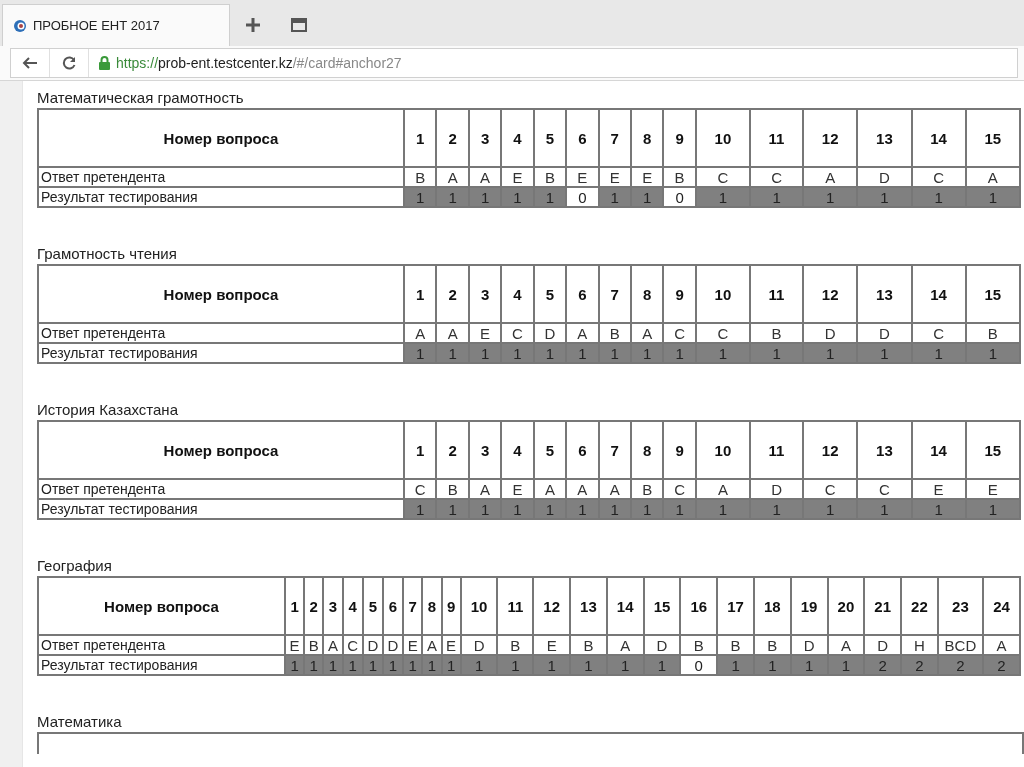 This screenshot has width=1024, height=767. Describe the element at coordinates (116, 25) in the screenshot. I see `browser-tab: ПРОБНОЕ ЕНТ 2017` at that location.